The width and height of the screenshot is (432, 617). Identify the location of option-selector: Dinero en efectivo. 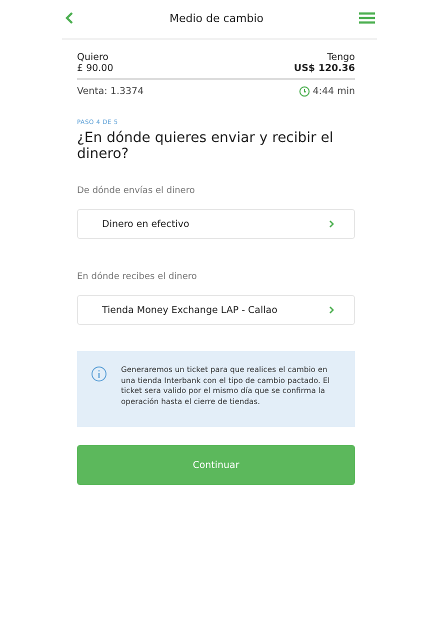
(216, 224).